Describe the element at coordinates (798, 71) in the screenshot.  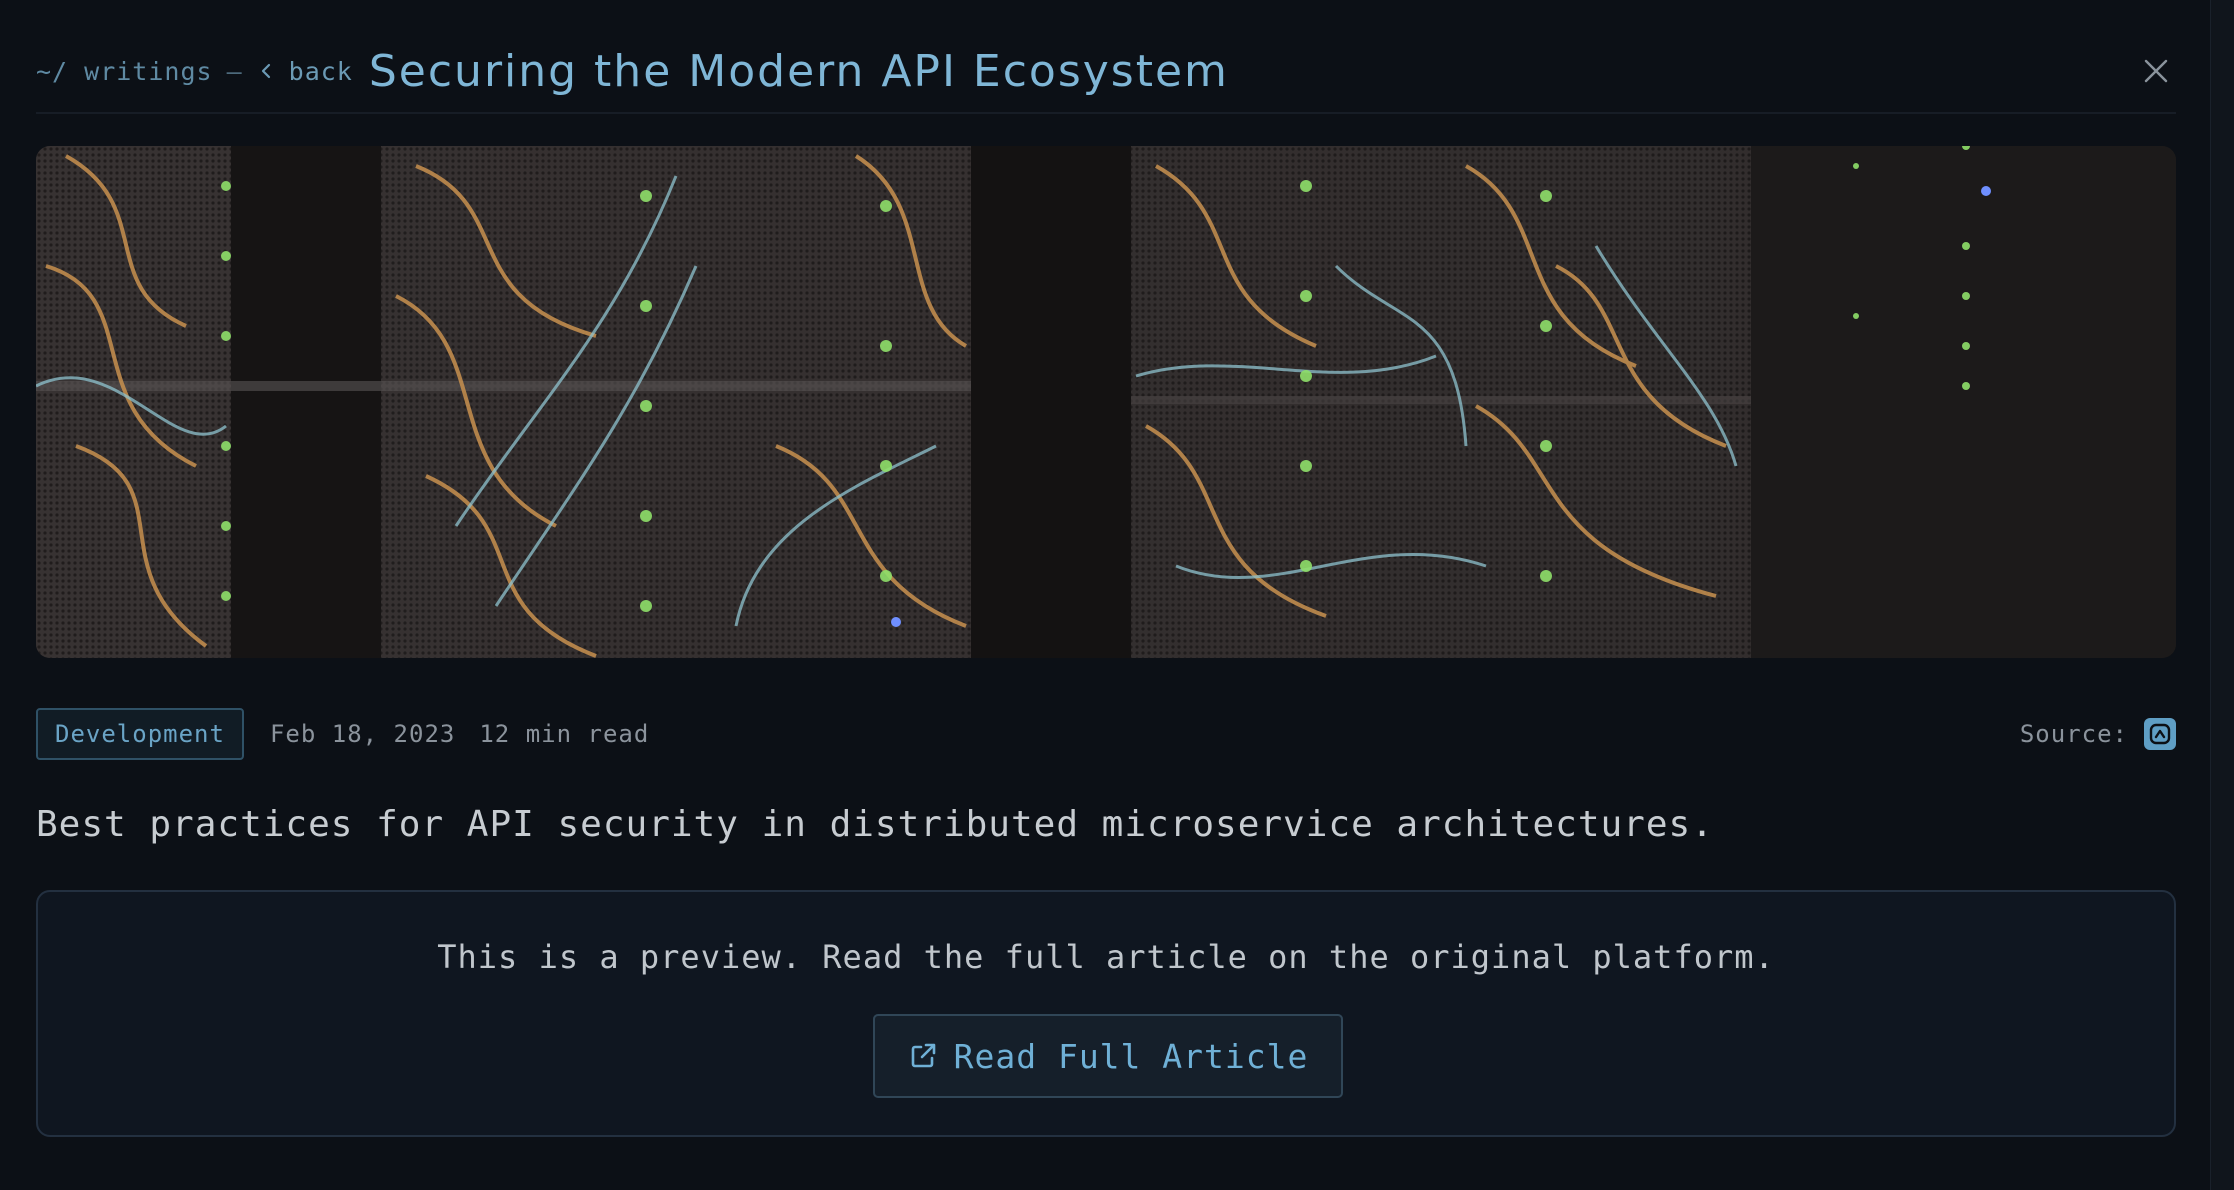
I see `page-title: Securing the Modern API Ecosystem` at that location.